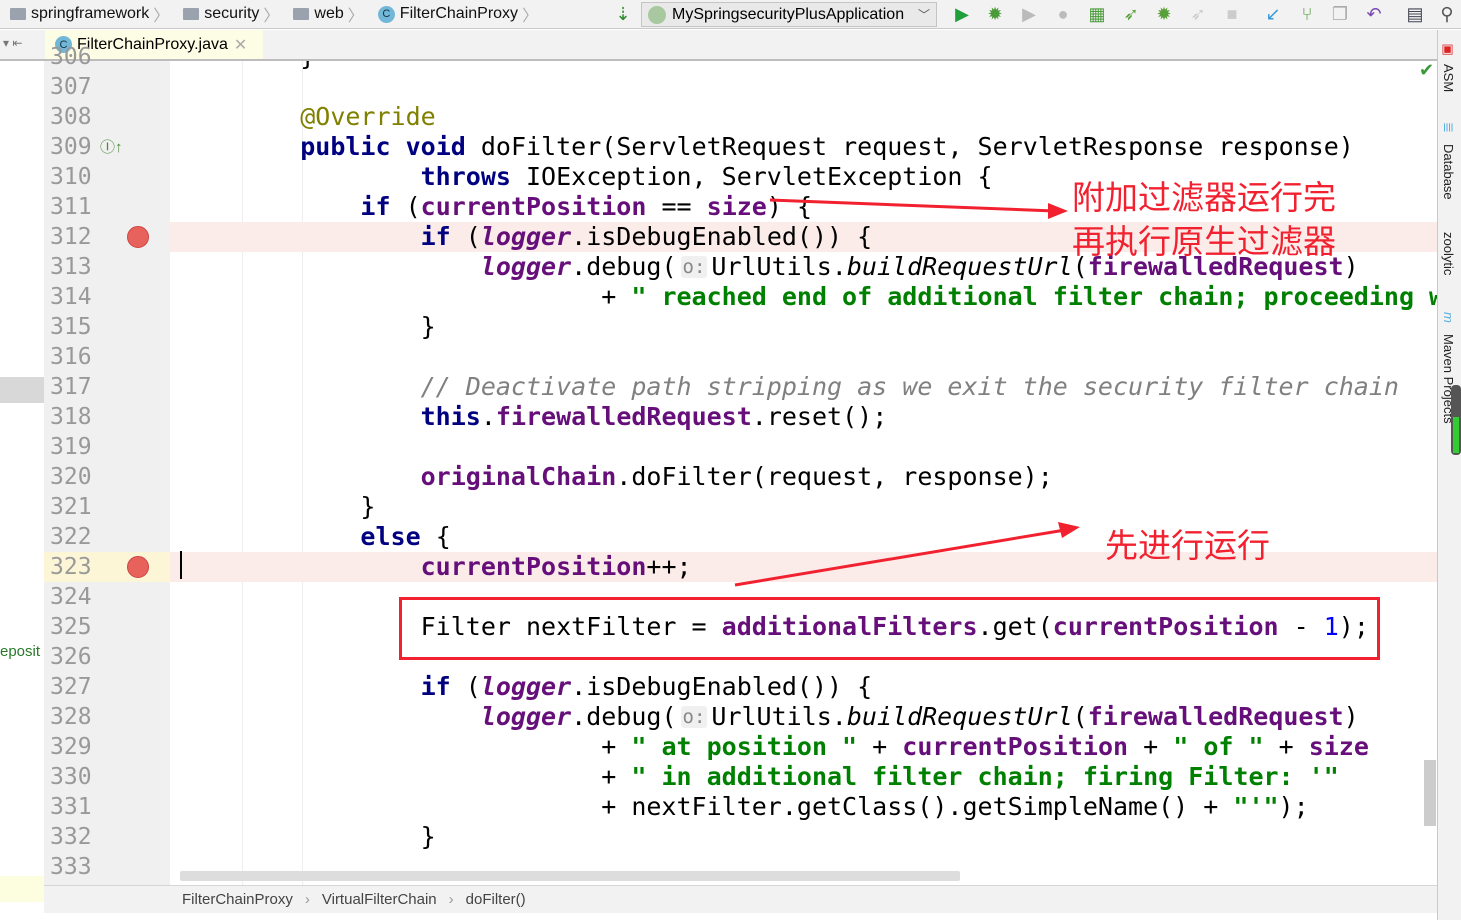 The width and height of the screenshot is (1461, 920). I want to click on memory-indicator, so click(1456, 420).